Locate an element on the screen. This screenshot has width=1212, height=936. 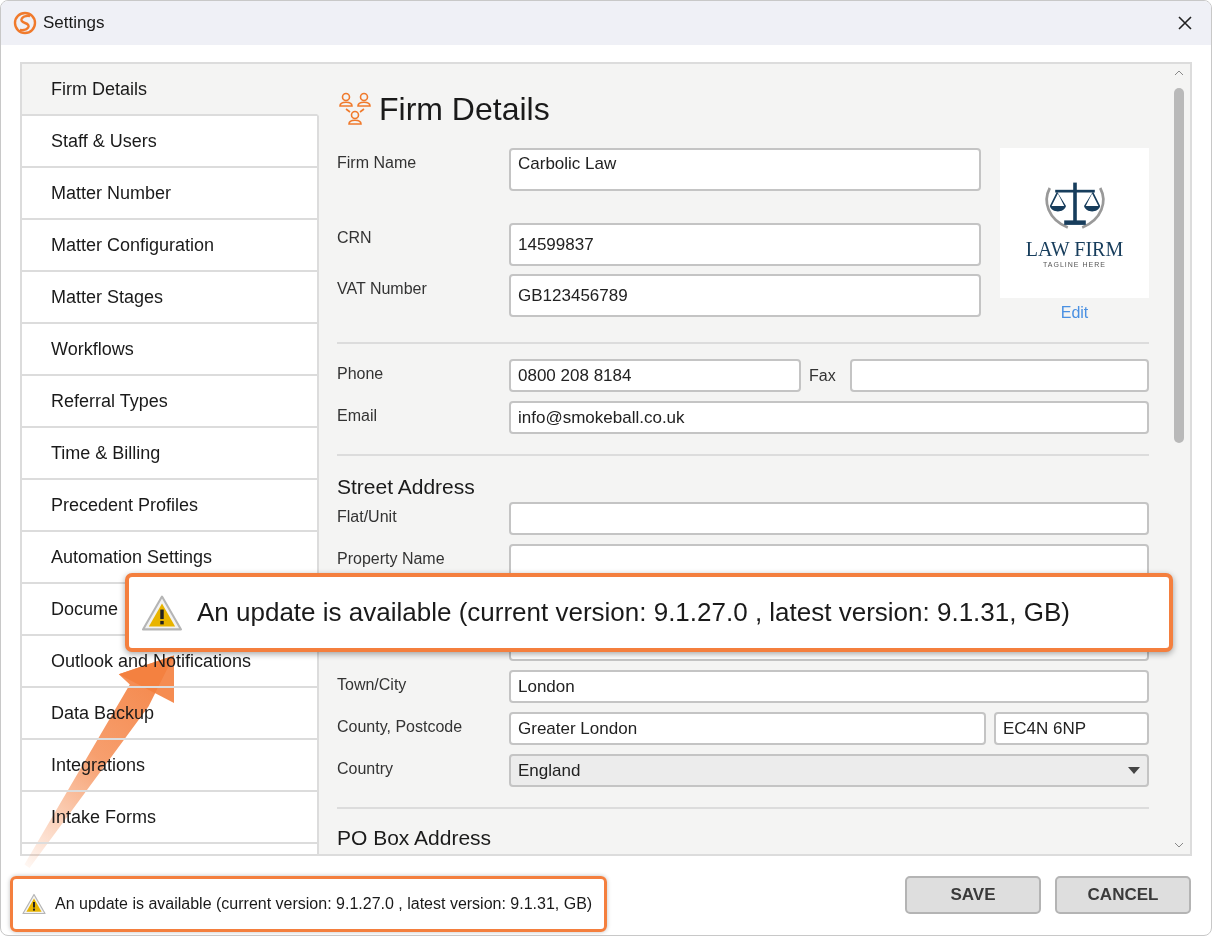
page-title: Firm Details is located at coordinates (464, 109).